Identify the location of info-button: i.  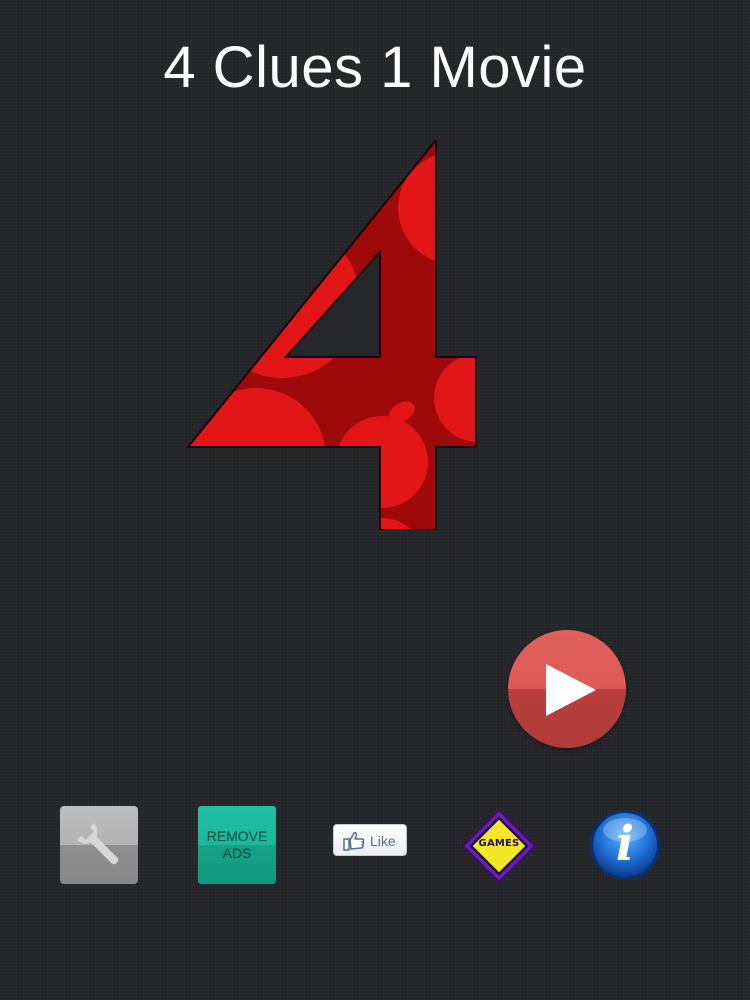
(625, 845).